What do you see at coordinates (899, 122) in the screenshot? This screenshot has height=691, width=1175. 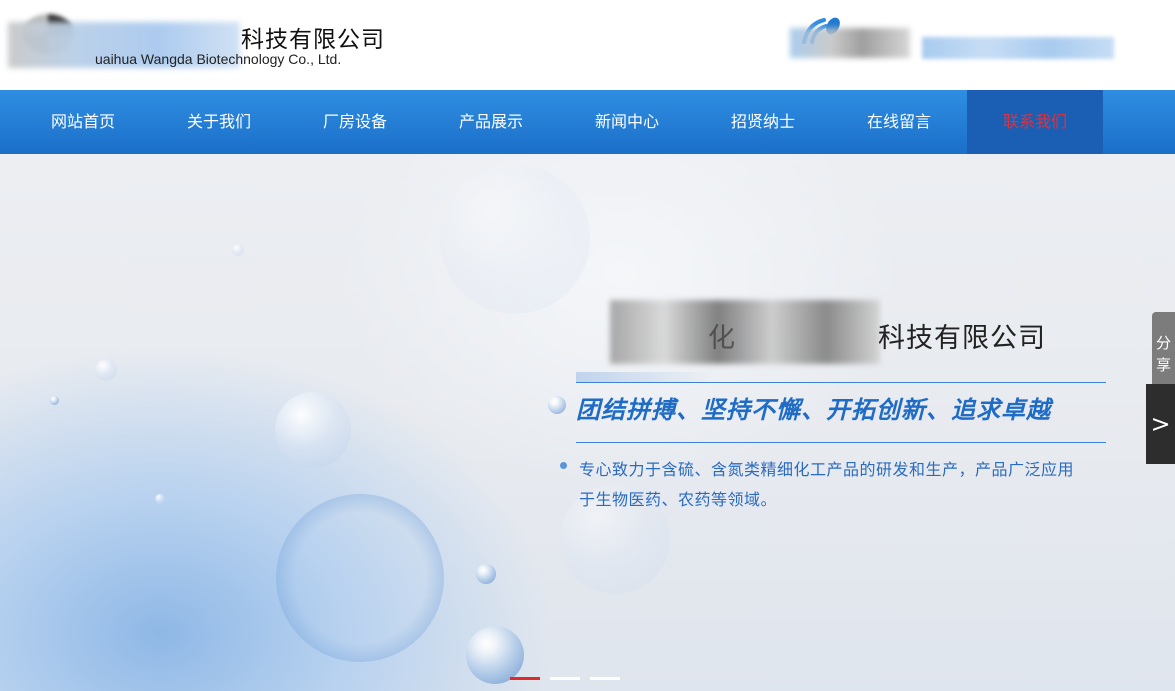 I see `nav-item-message: 在线留言` at bounding box center [899, 122].